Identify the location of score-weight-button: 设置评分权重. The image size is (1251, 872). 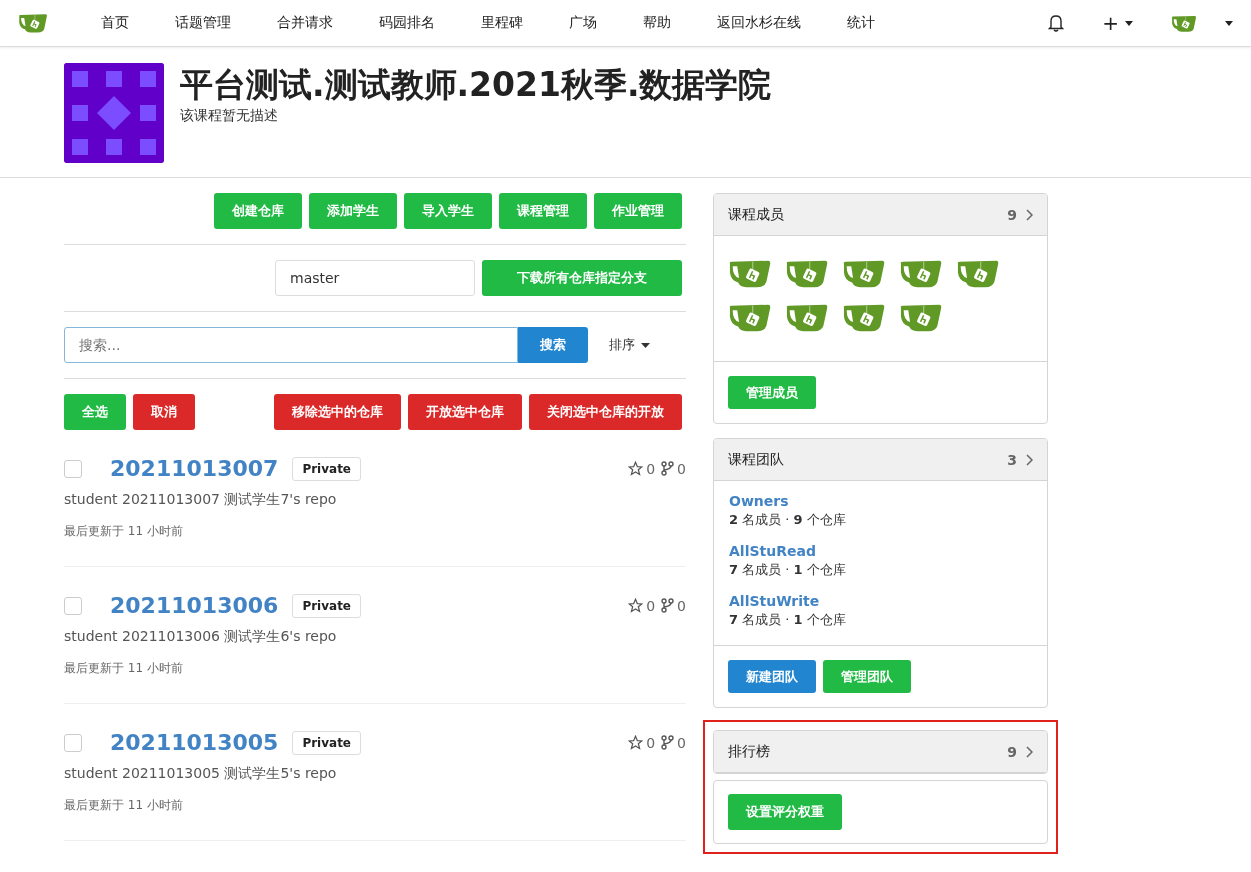
(785, 812).